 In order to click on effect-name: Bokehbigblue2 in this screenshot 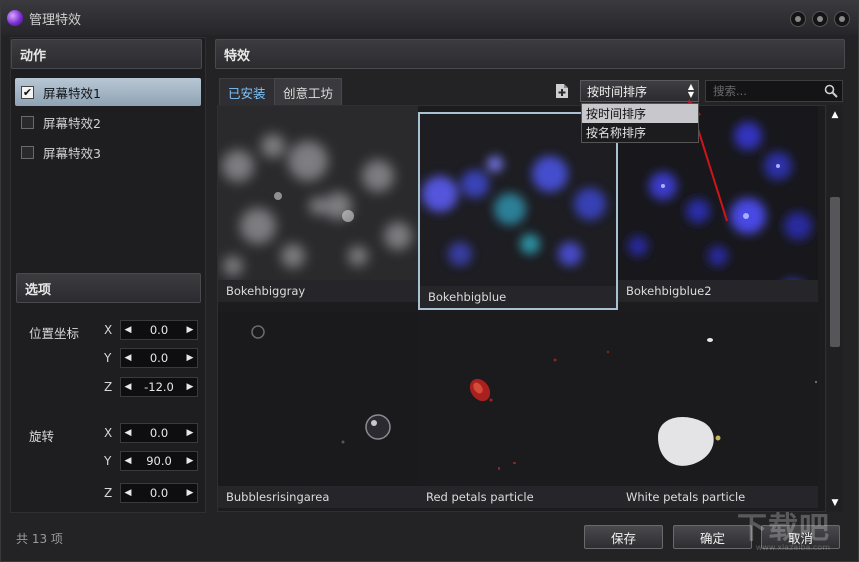, I will do `click(718, 291)`.